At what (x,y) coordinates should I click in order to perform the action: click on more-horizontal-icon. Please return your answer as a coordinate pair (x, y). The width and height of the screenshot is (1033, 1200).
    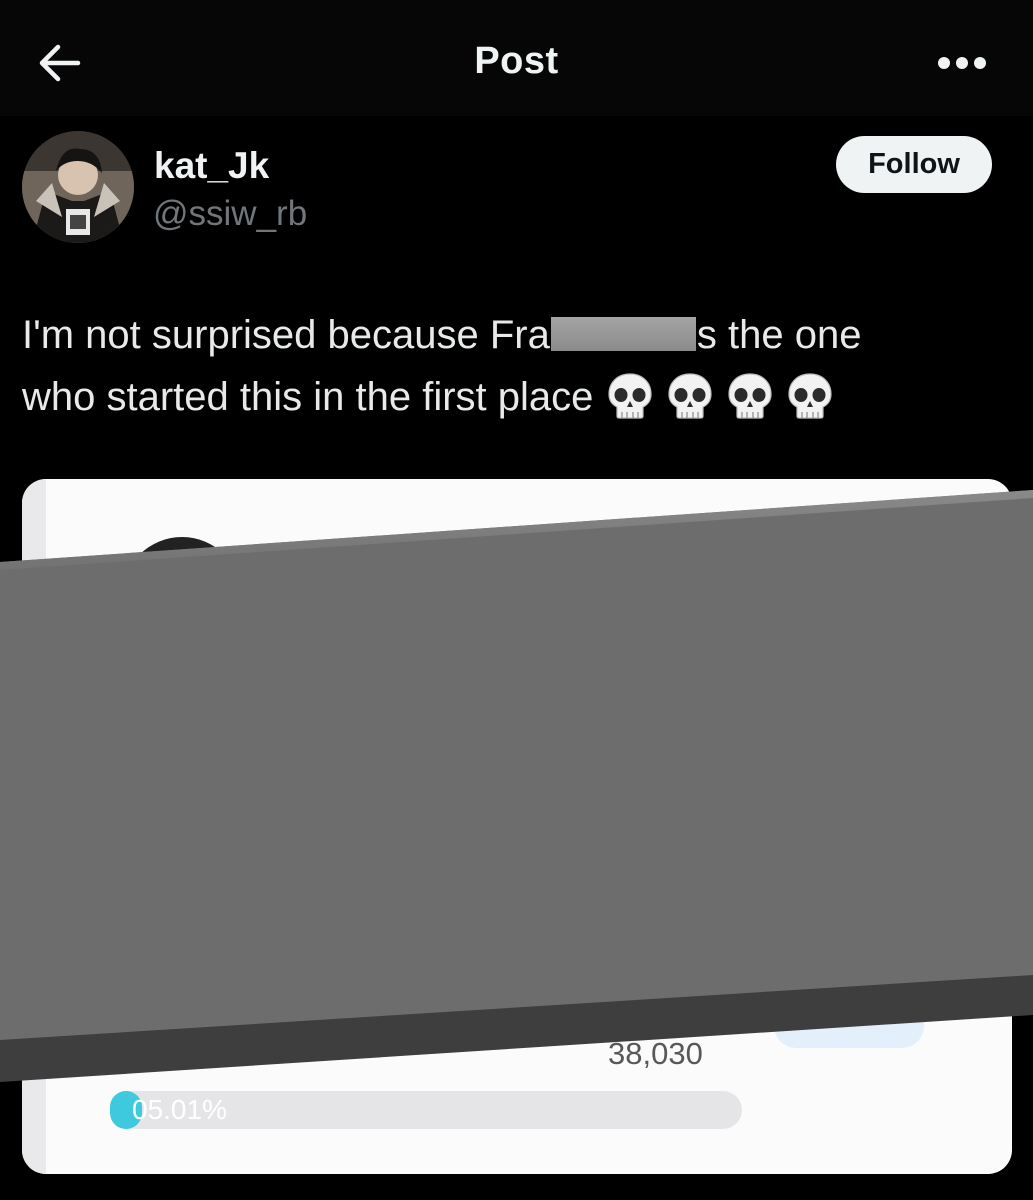
    Looking at the image, I should click on (962, 63).